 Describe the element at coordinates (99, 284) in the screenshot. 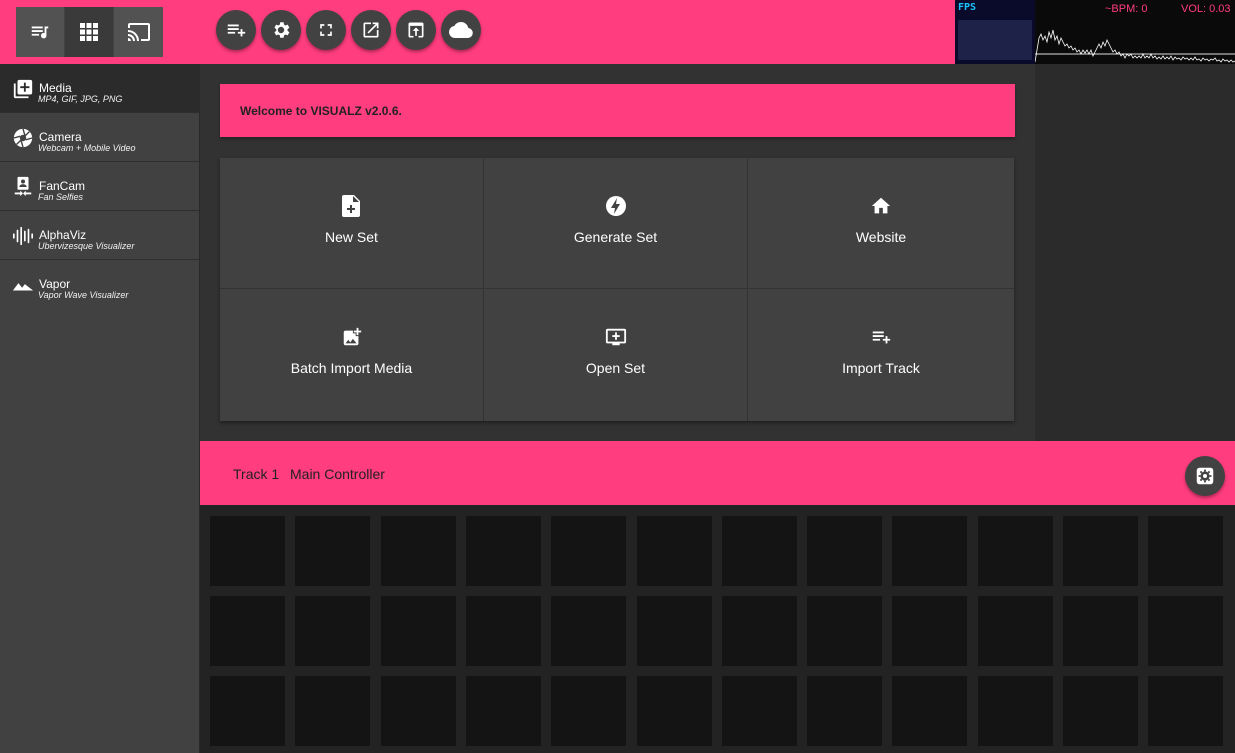

I see `sidebar-item-vapor: Vapor Vapor Wave Visualizer` at that location.